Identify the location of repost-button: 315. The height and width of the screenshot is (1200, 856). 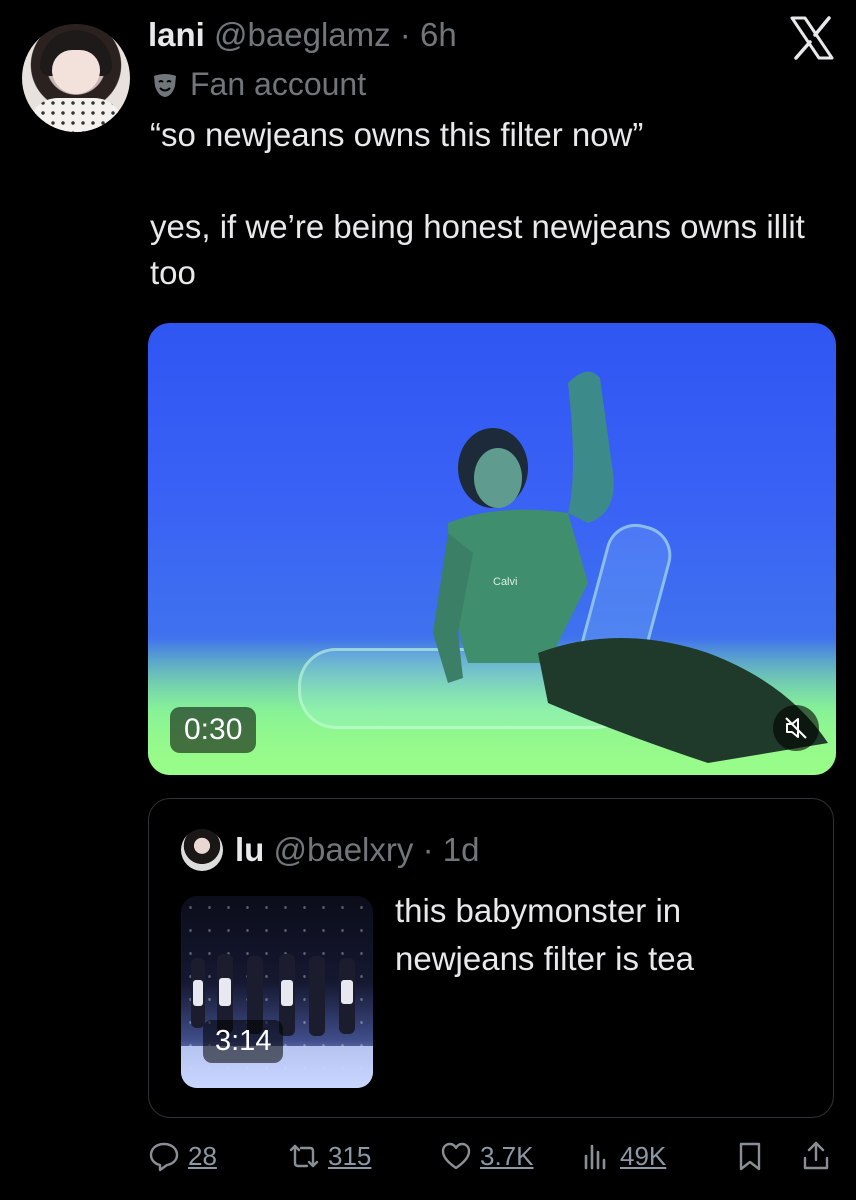
(329, 1156).